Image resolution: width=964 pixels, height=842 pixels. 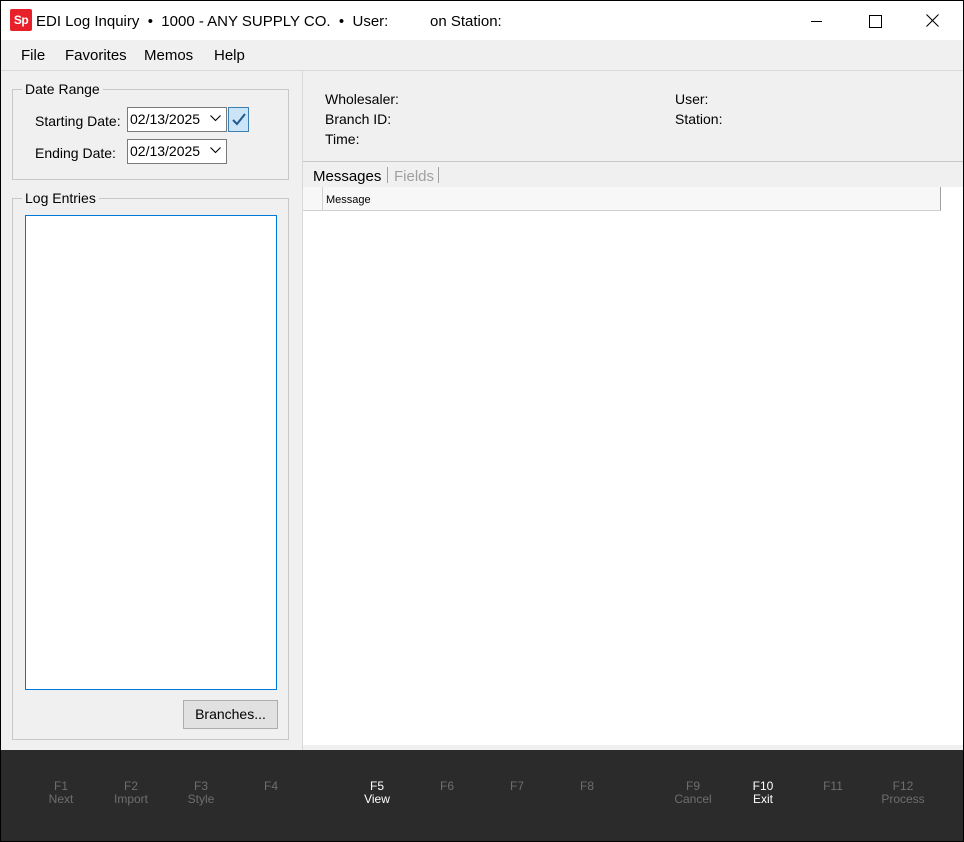 What do you see at coordinates (693, 799) in the screenshot?
I see `fkey-label: Cancel` at bounding box center [693, 799].